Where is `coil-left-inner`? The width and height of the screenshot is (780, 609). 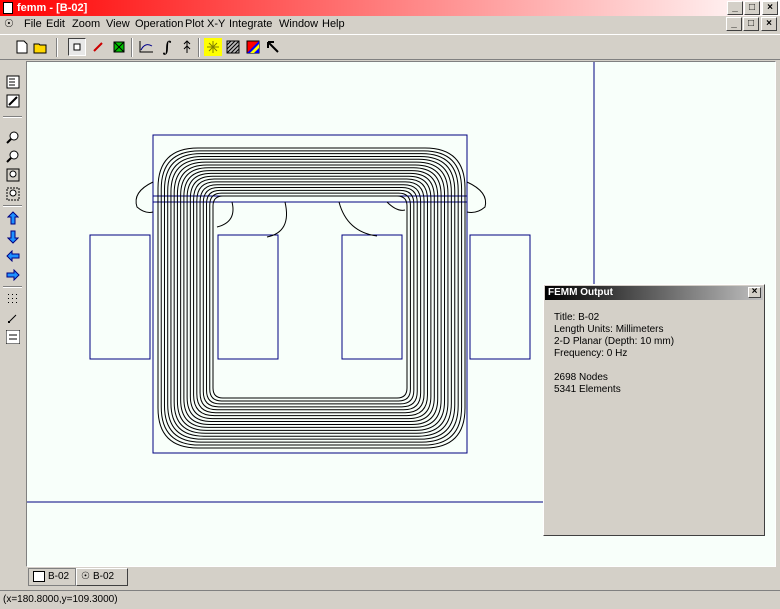 coil-left-inner is located at coordinates (248, 297).